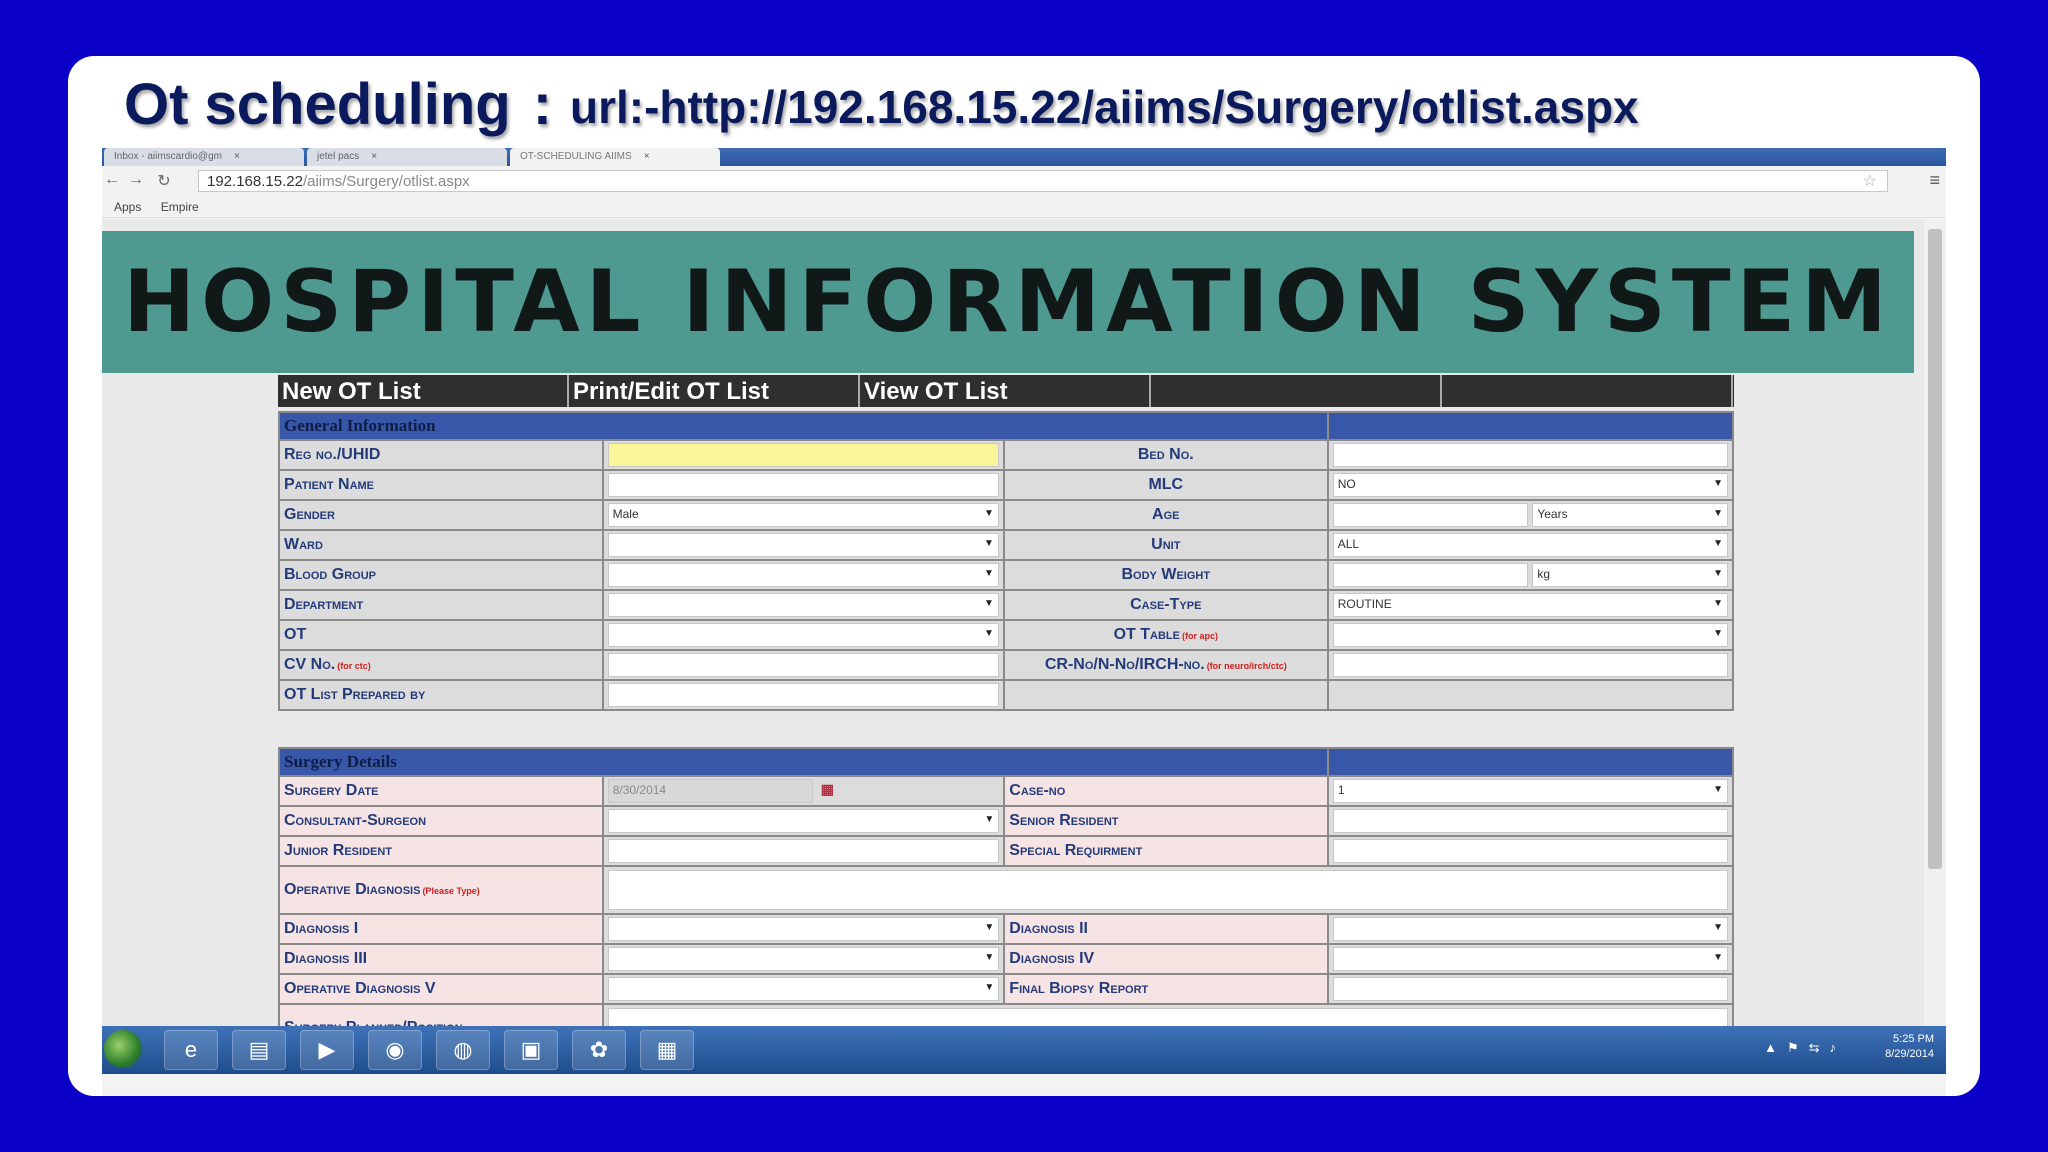 This screenshot has height=1152, width=2048. I want to click on senior-resident-input, so click(1530, 821).